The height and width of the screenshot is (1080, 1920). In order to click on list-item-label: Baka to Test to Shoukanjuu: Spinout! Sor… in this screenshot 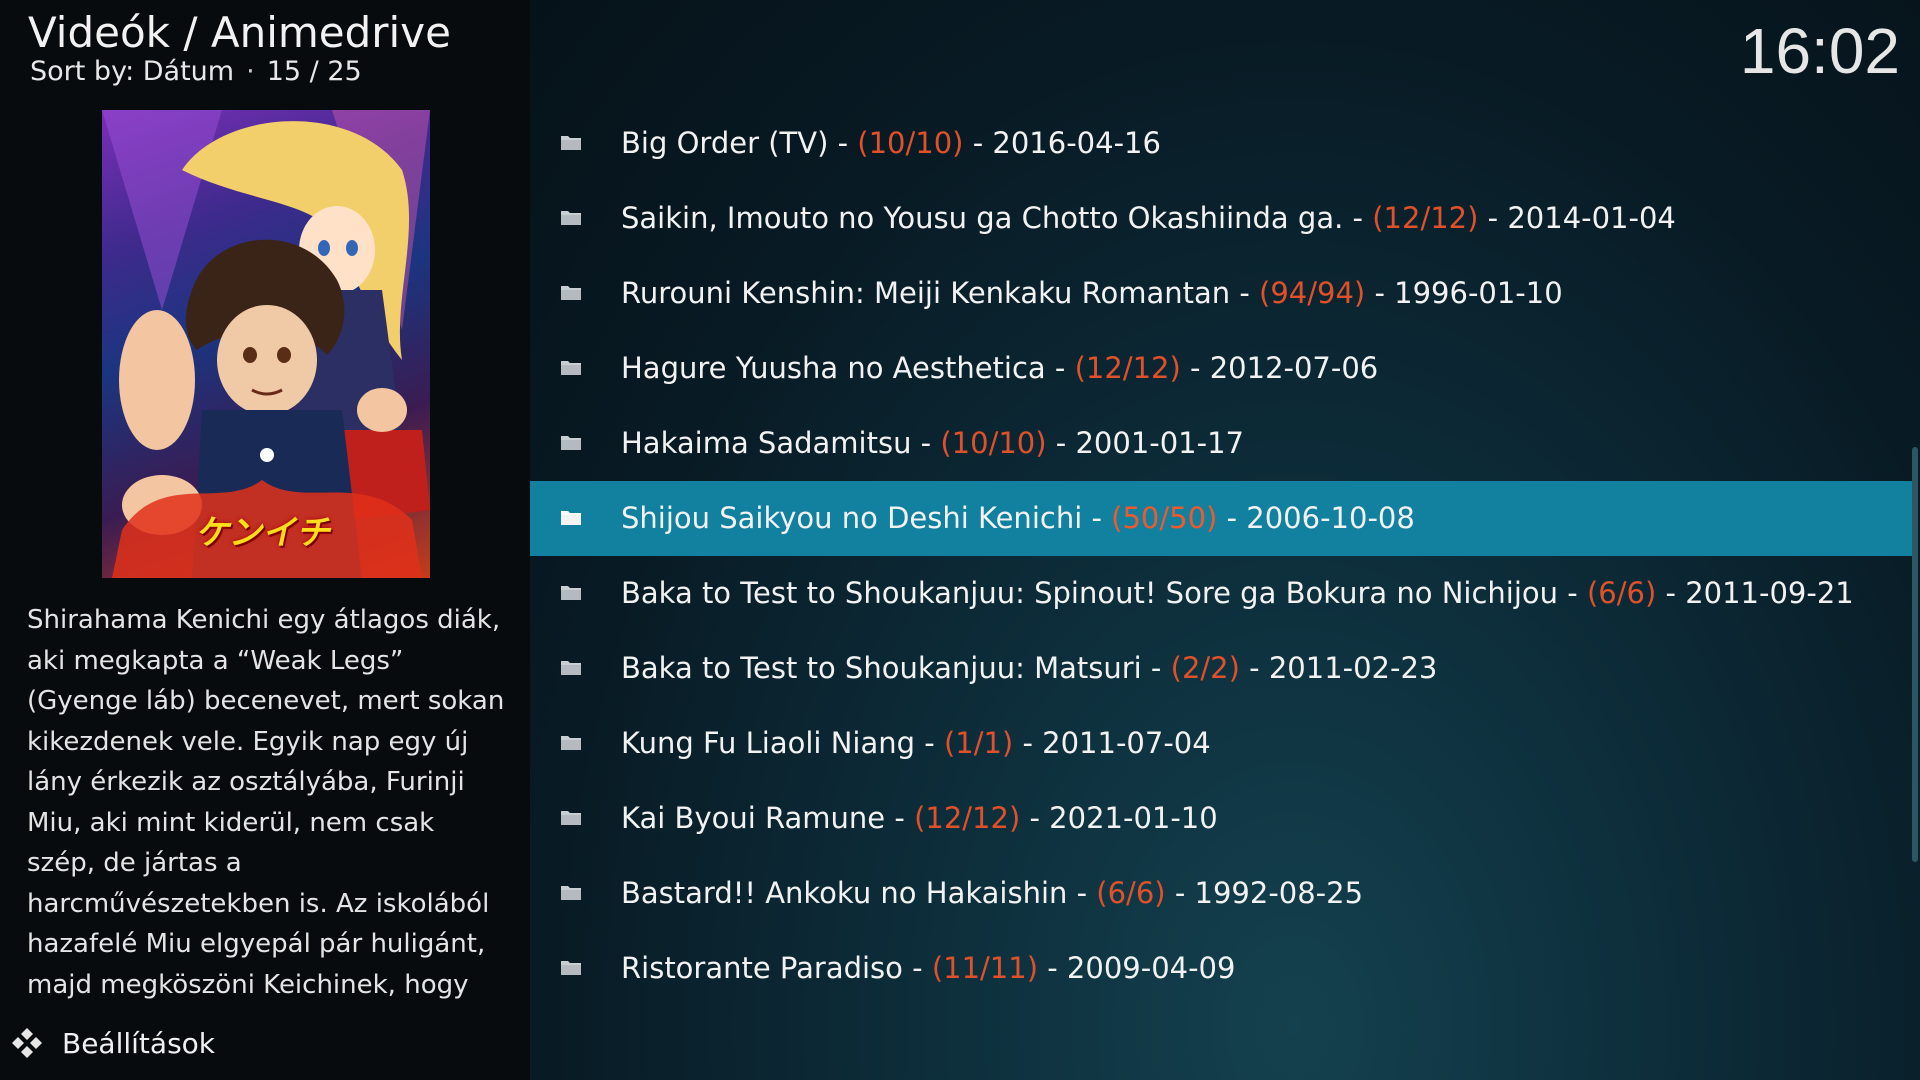, I will do `click(1237, 593)`.